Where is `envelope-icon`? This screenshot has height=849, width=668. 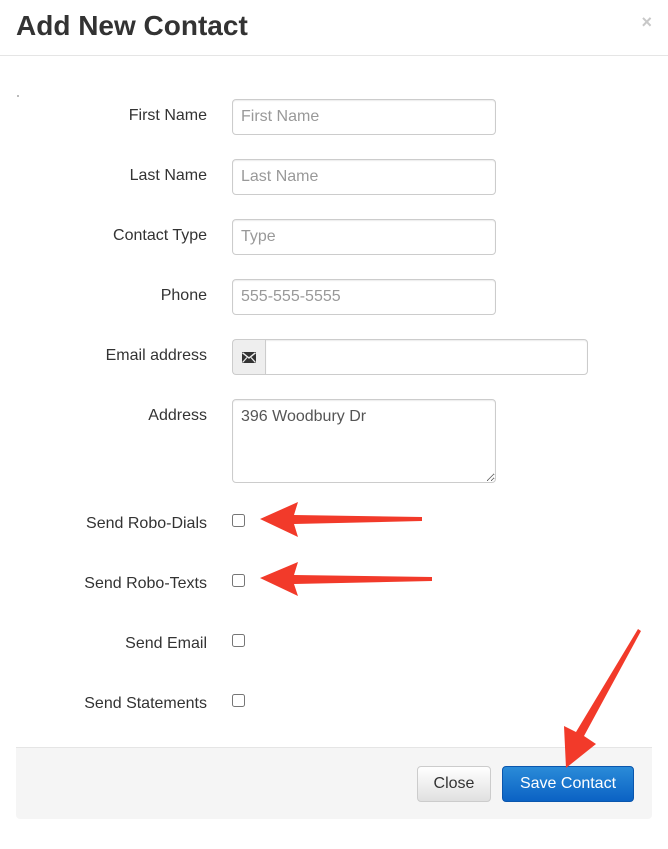 envelope-icon is located at coordinates (248, 357).